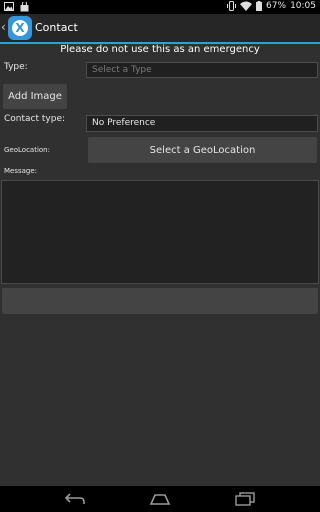 Image resolution: width=320 pixels, height=512 pixels. I want to click on app-icon: X, so click(20, 28).